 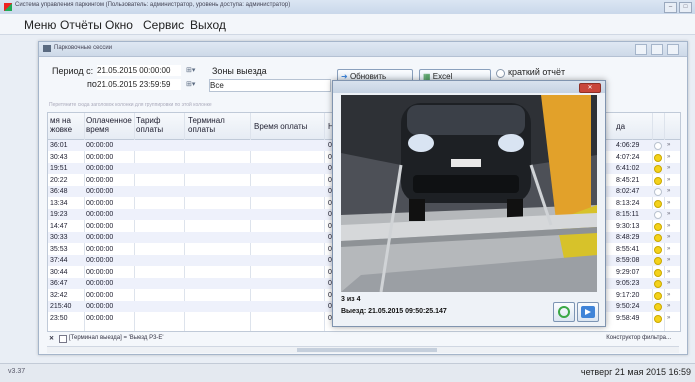 I want to click on minimize-button: –, so click(x=670, y=7).